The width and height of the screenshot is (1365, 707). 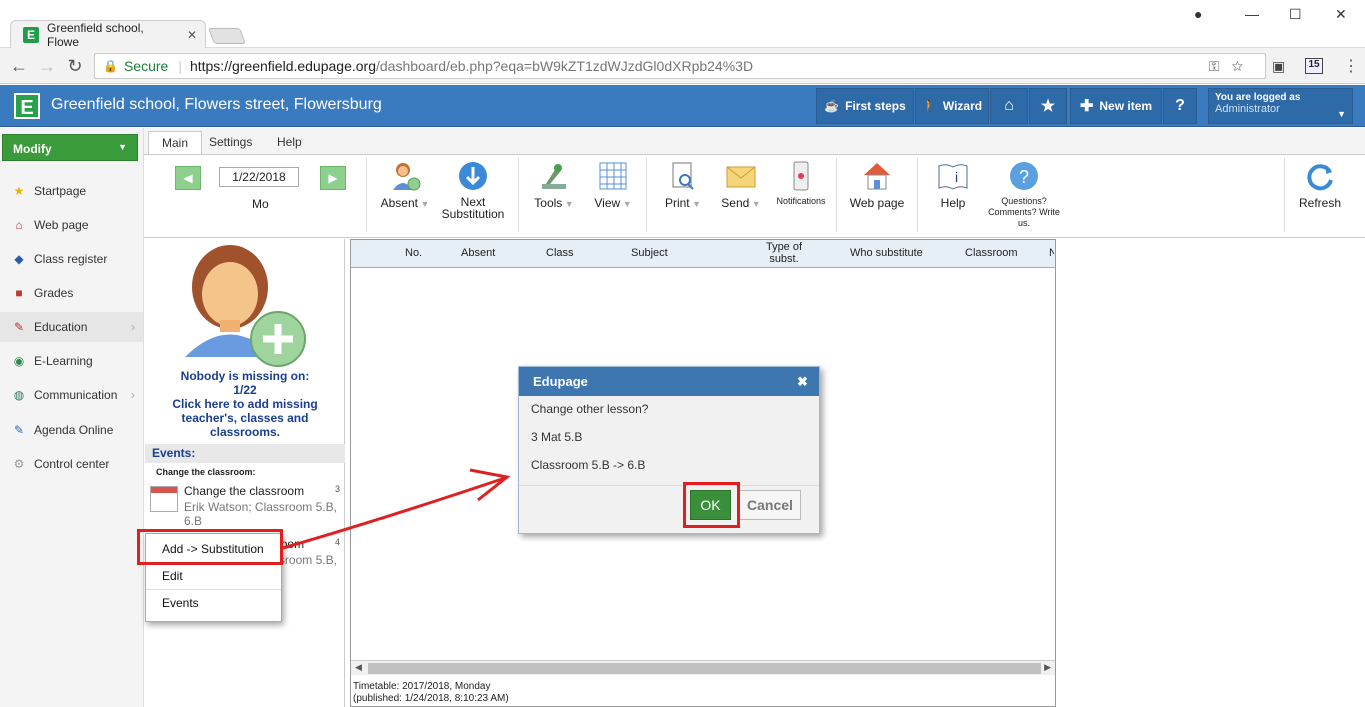 What do you see at coordinates (478, 253) in the screenshot?
I see `column-absent: Absent` at bounding box center [478, 253].